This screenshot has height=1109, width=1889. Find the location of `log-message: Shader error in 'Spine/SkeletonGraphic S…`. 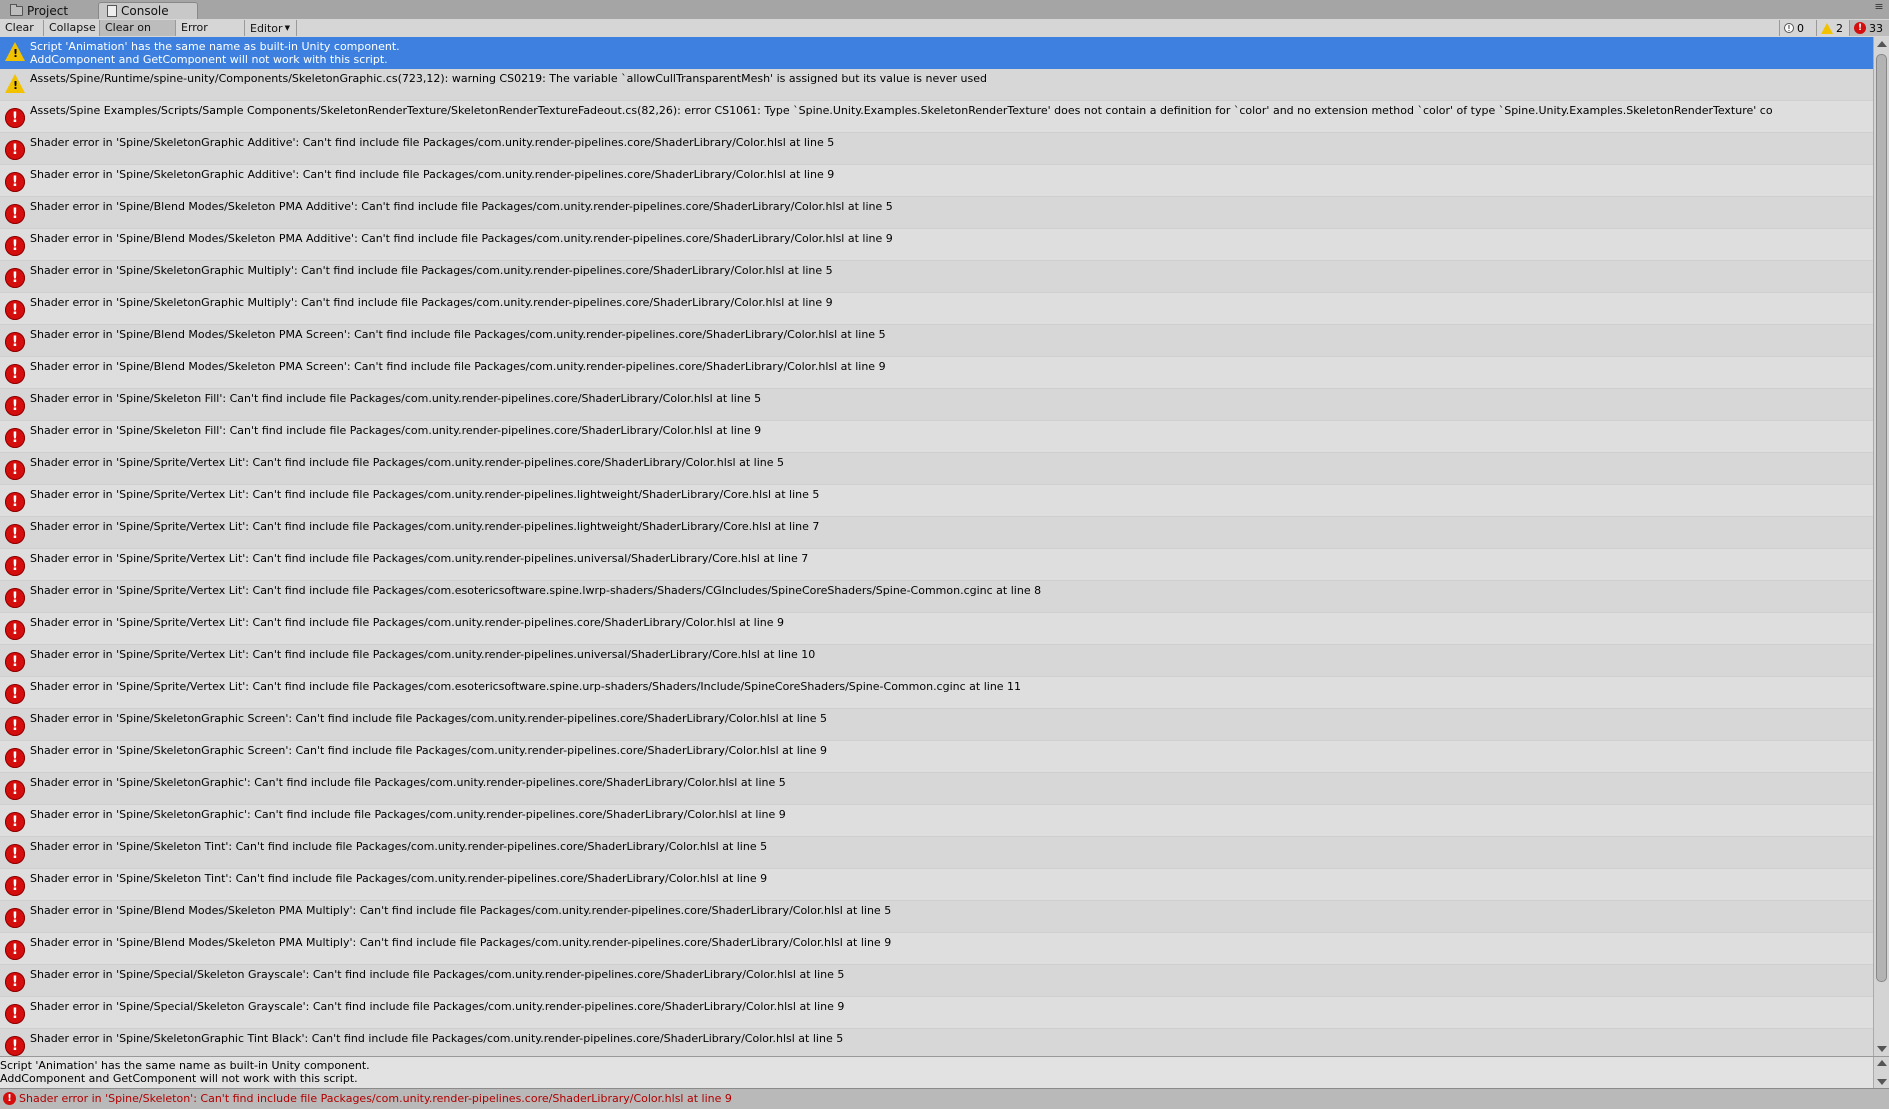

log-message: Shader error in 'Spine/SkeletonGraphic S… is located at coordinates (429, 718).